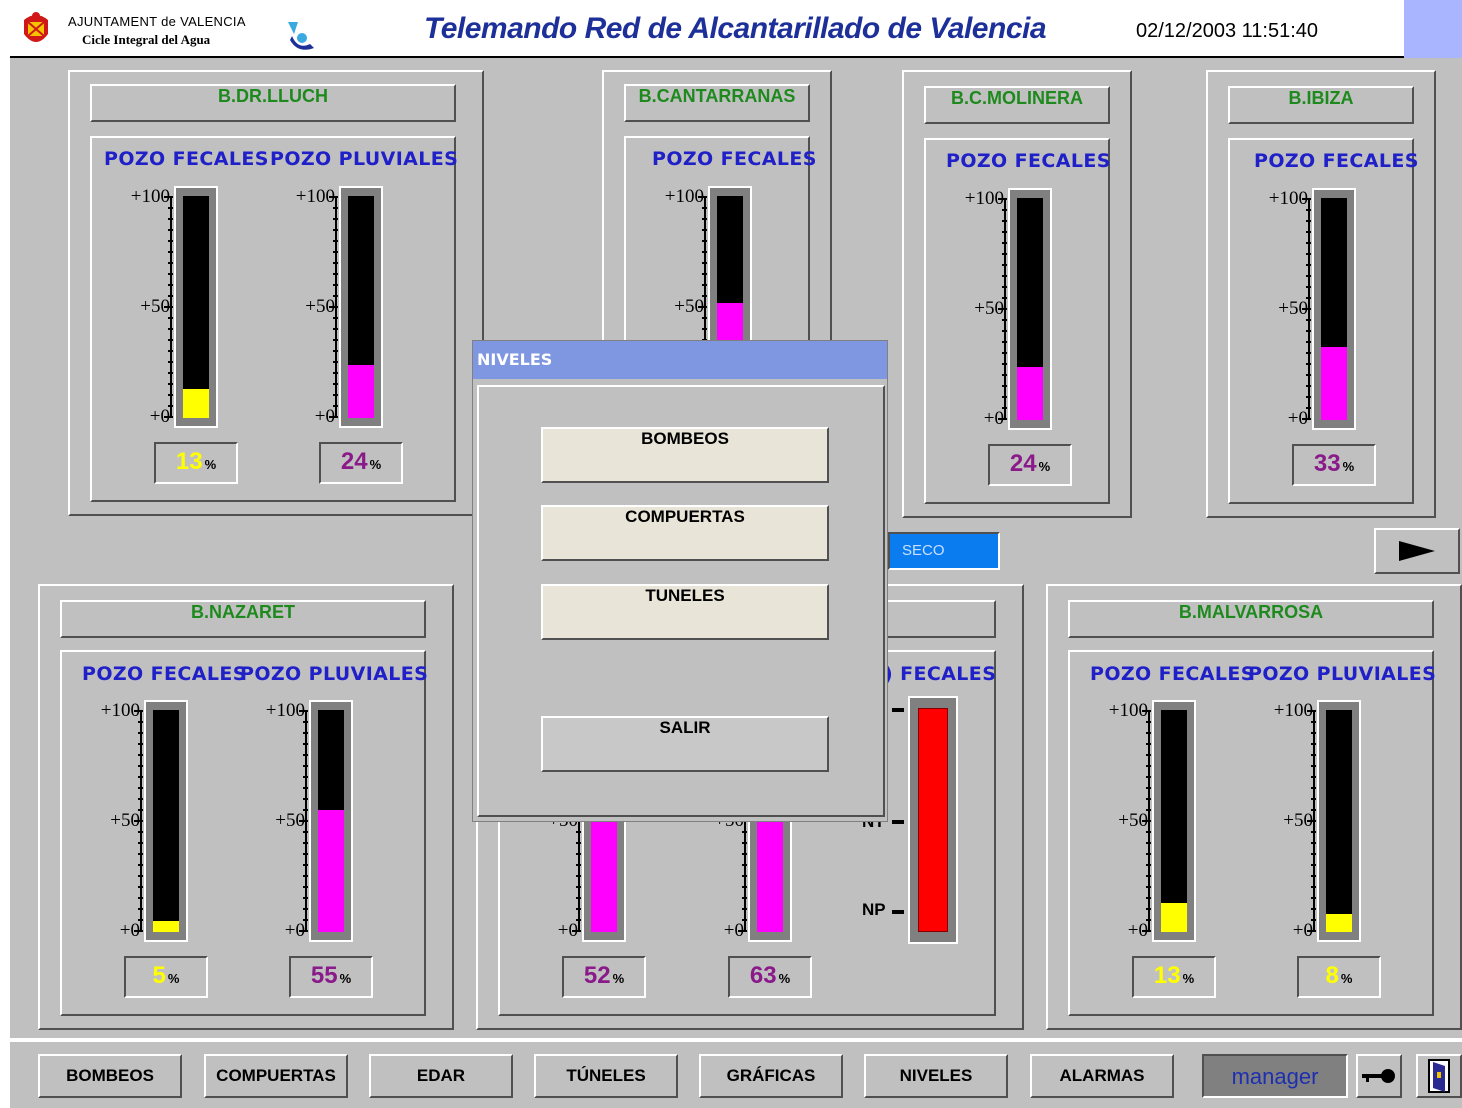  I want to click on nav-compuertas-button: COMPUERTAS, so click(276, 1076).